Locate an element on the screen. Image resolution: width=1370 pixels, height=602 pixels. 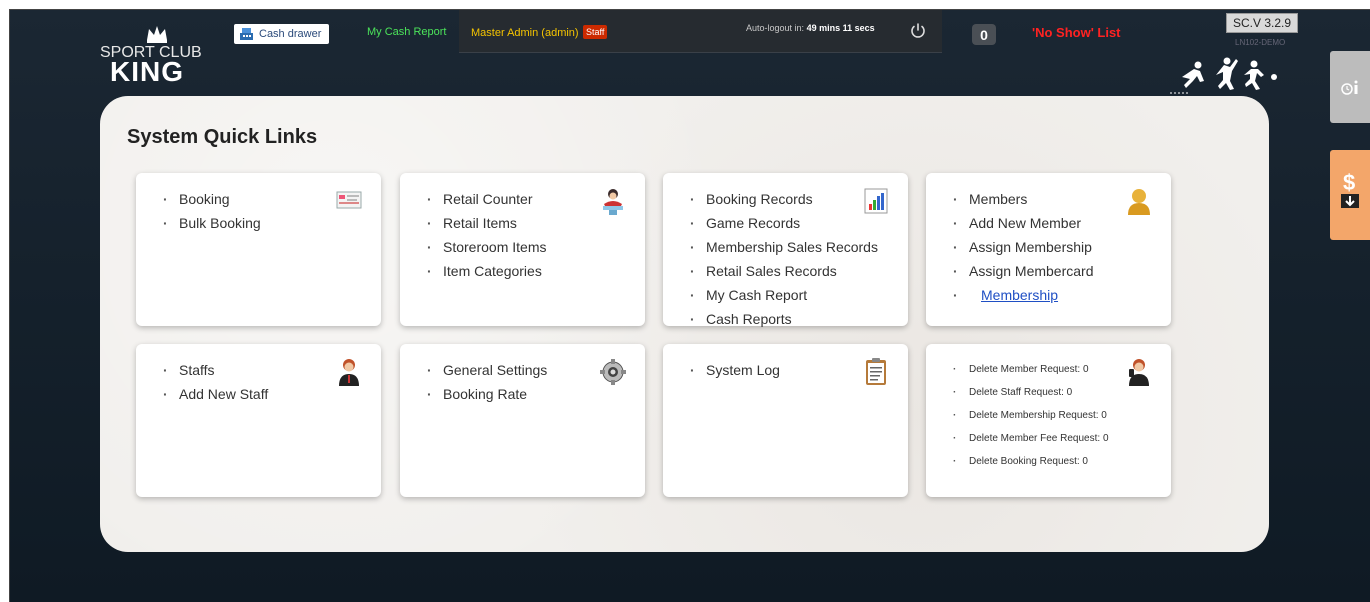
link-delete-booking-request: Delete Booking Request: 0 is located at coordinates (1062, 461).